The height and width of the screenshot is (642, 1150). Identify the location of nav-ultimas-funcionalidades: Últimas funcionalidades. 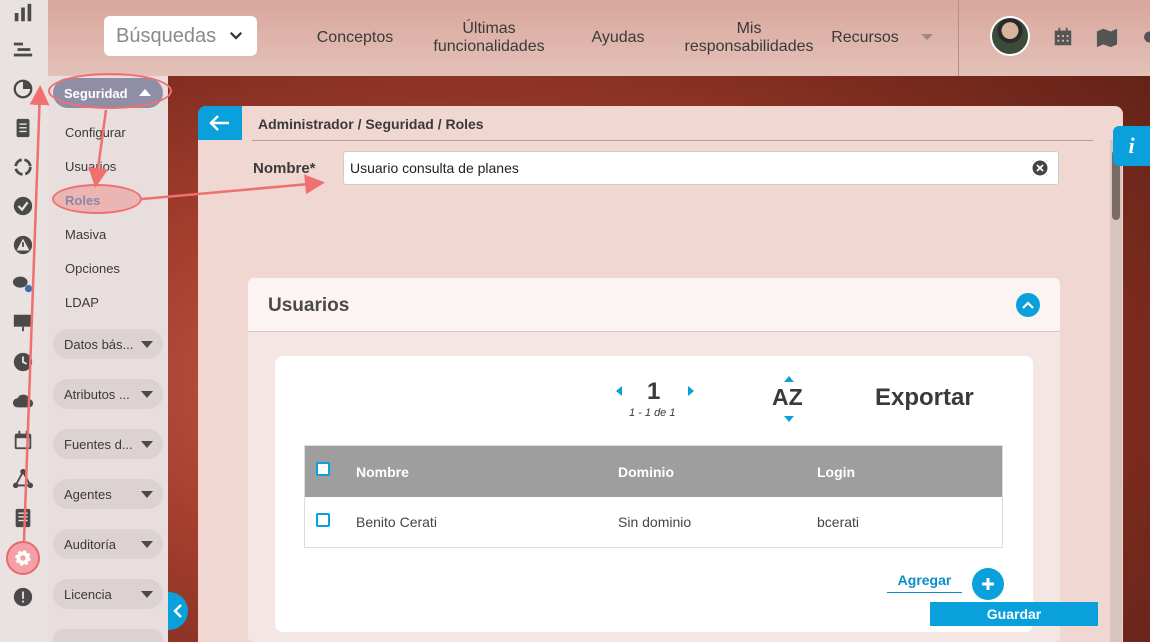
(489, 38).